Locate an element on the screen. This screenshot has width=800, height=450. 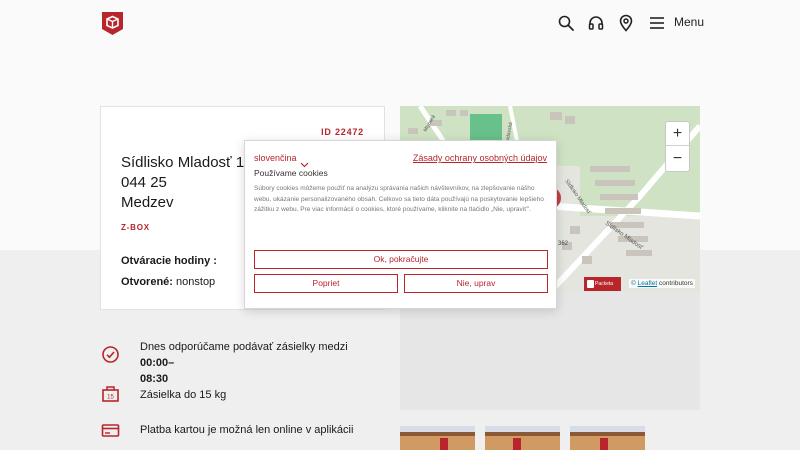
scale-weight-icon: 15 is located at coordinates (110, 393).